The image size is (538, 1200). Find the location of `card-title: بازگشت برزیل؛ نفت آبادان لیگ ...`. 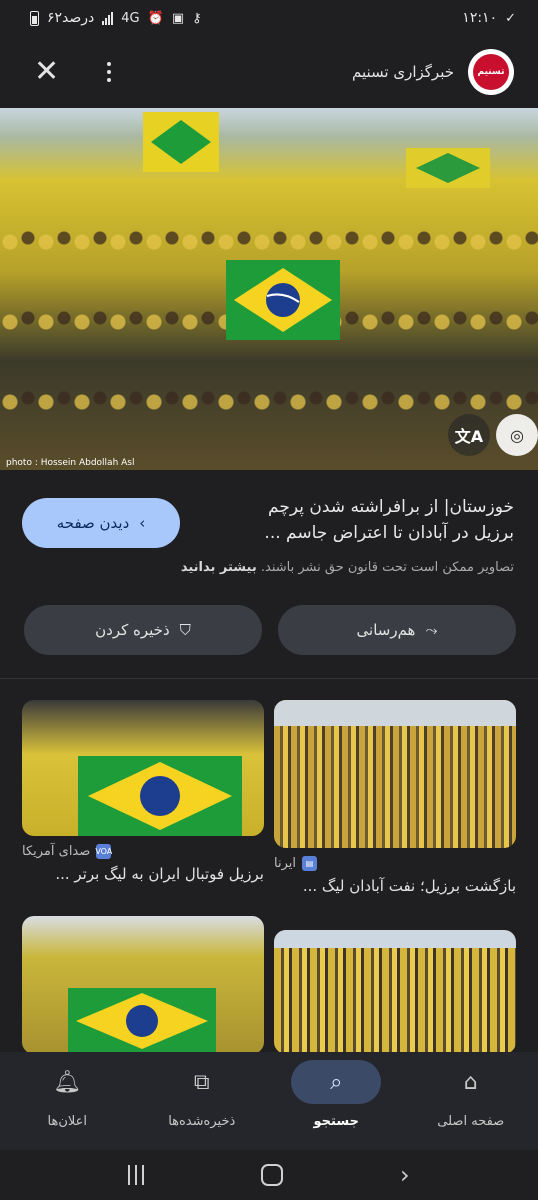

card-title: بازگشت برزیل؛ نفت آبادان لیگ ... is located at coordinates (409, 886).